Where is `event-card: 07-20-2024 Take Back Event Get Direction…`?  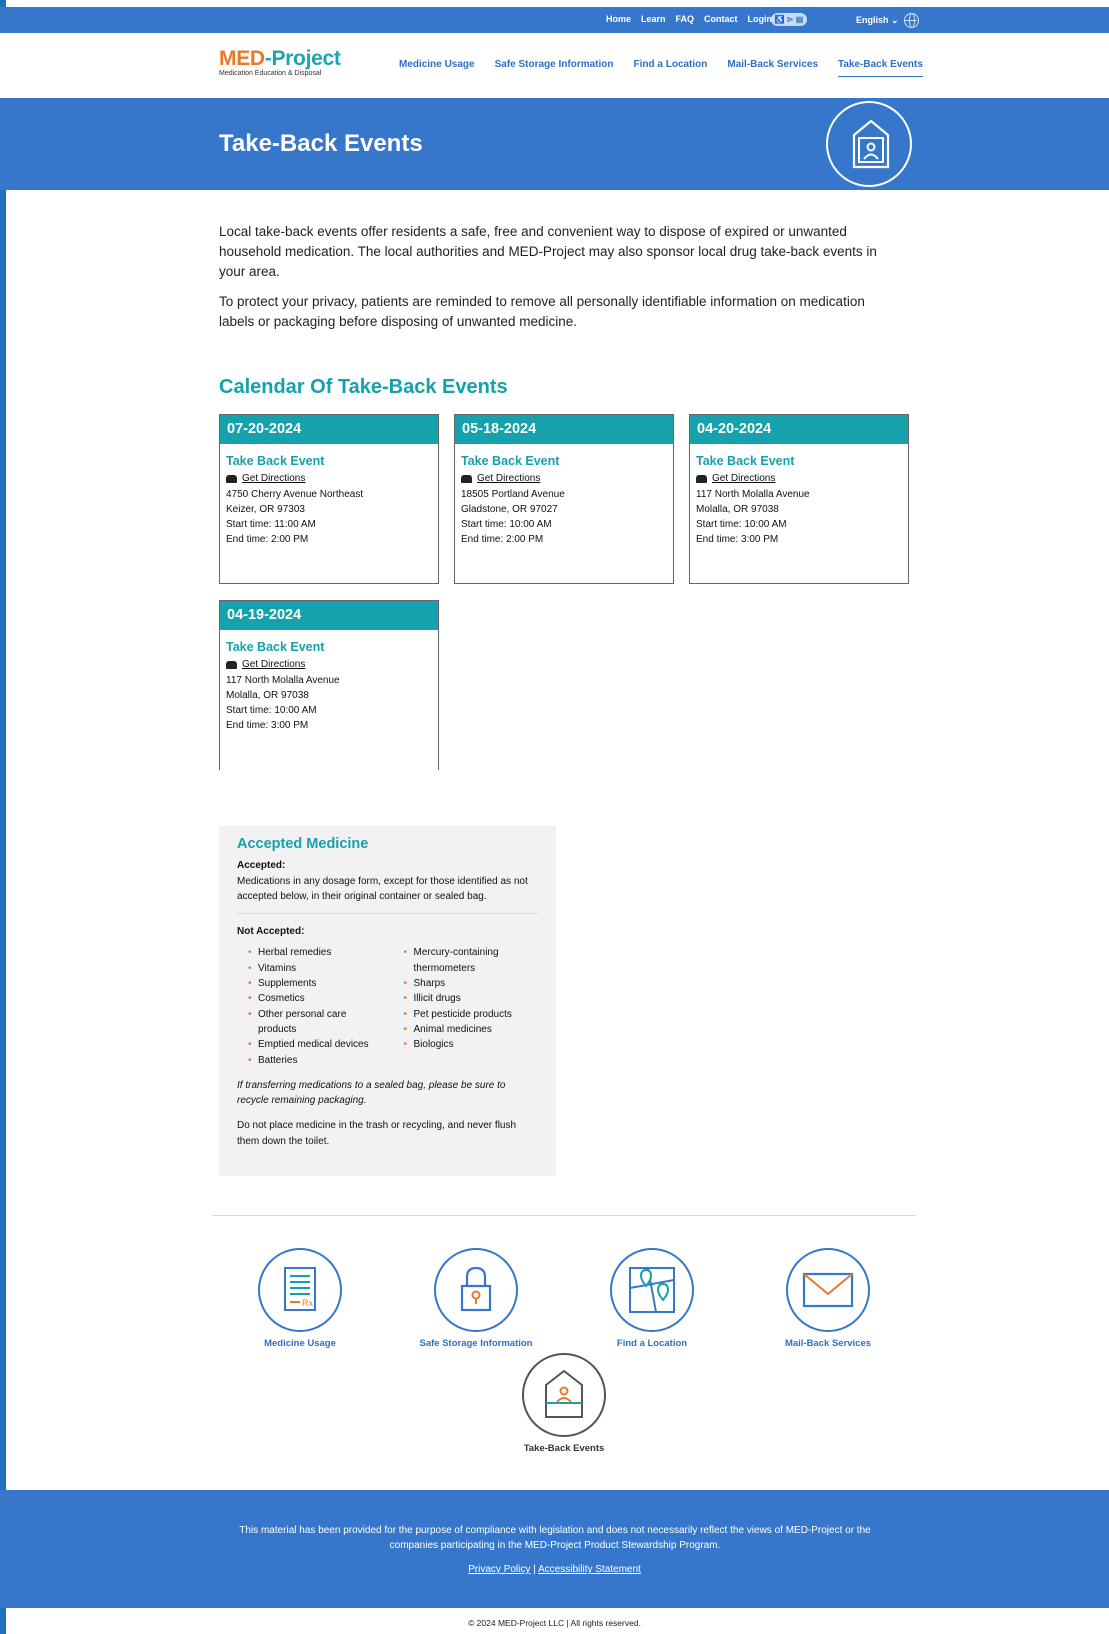
event-card: 07-20-2024 Take Back Event Get Direction… is located at coordinates (329, 499).